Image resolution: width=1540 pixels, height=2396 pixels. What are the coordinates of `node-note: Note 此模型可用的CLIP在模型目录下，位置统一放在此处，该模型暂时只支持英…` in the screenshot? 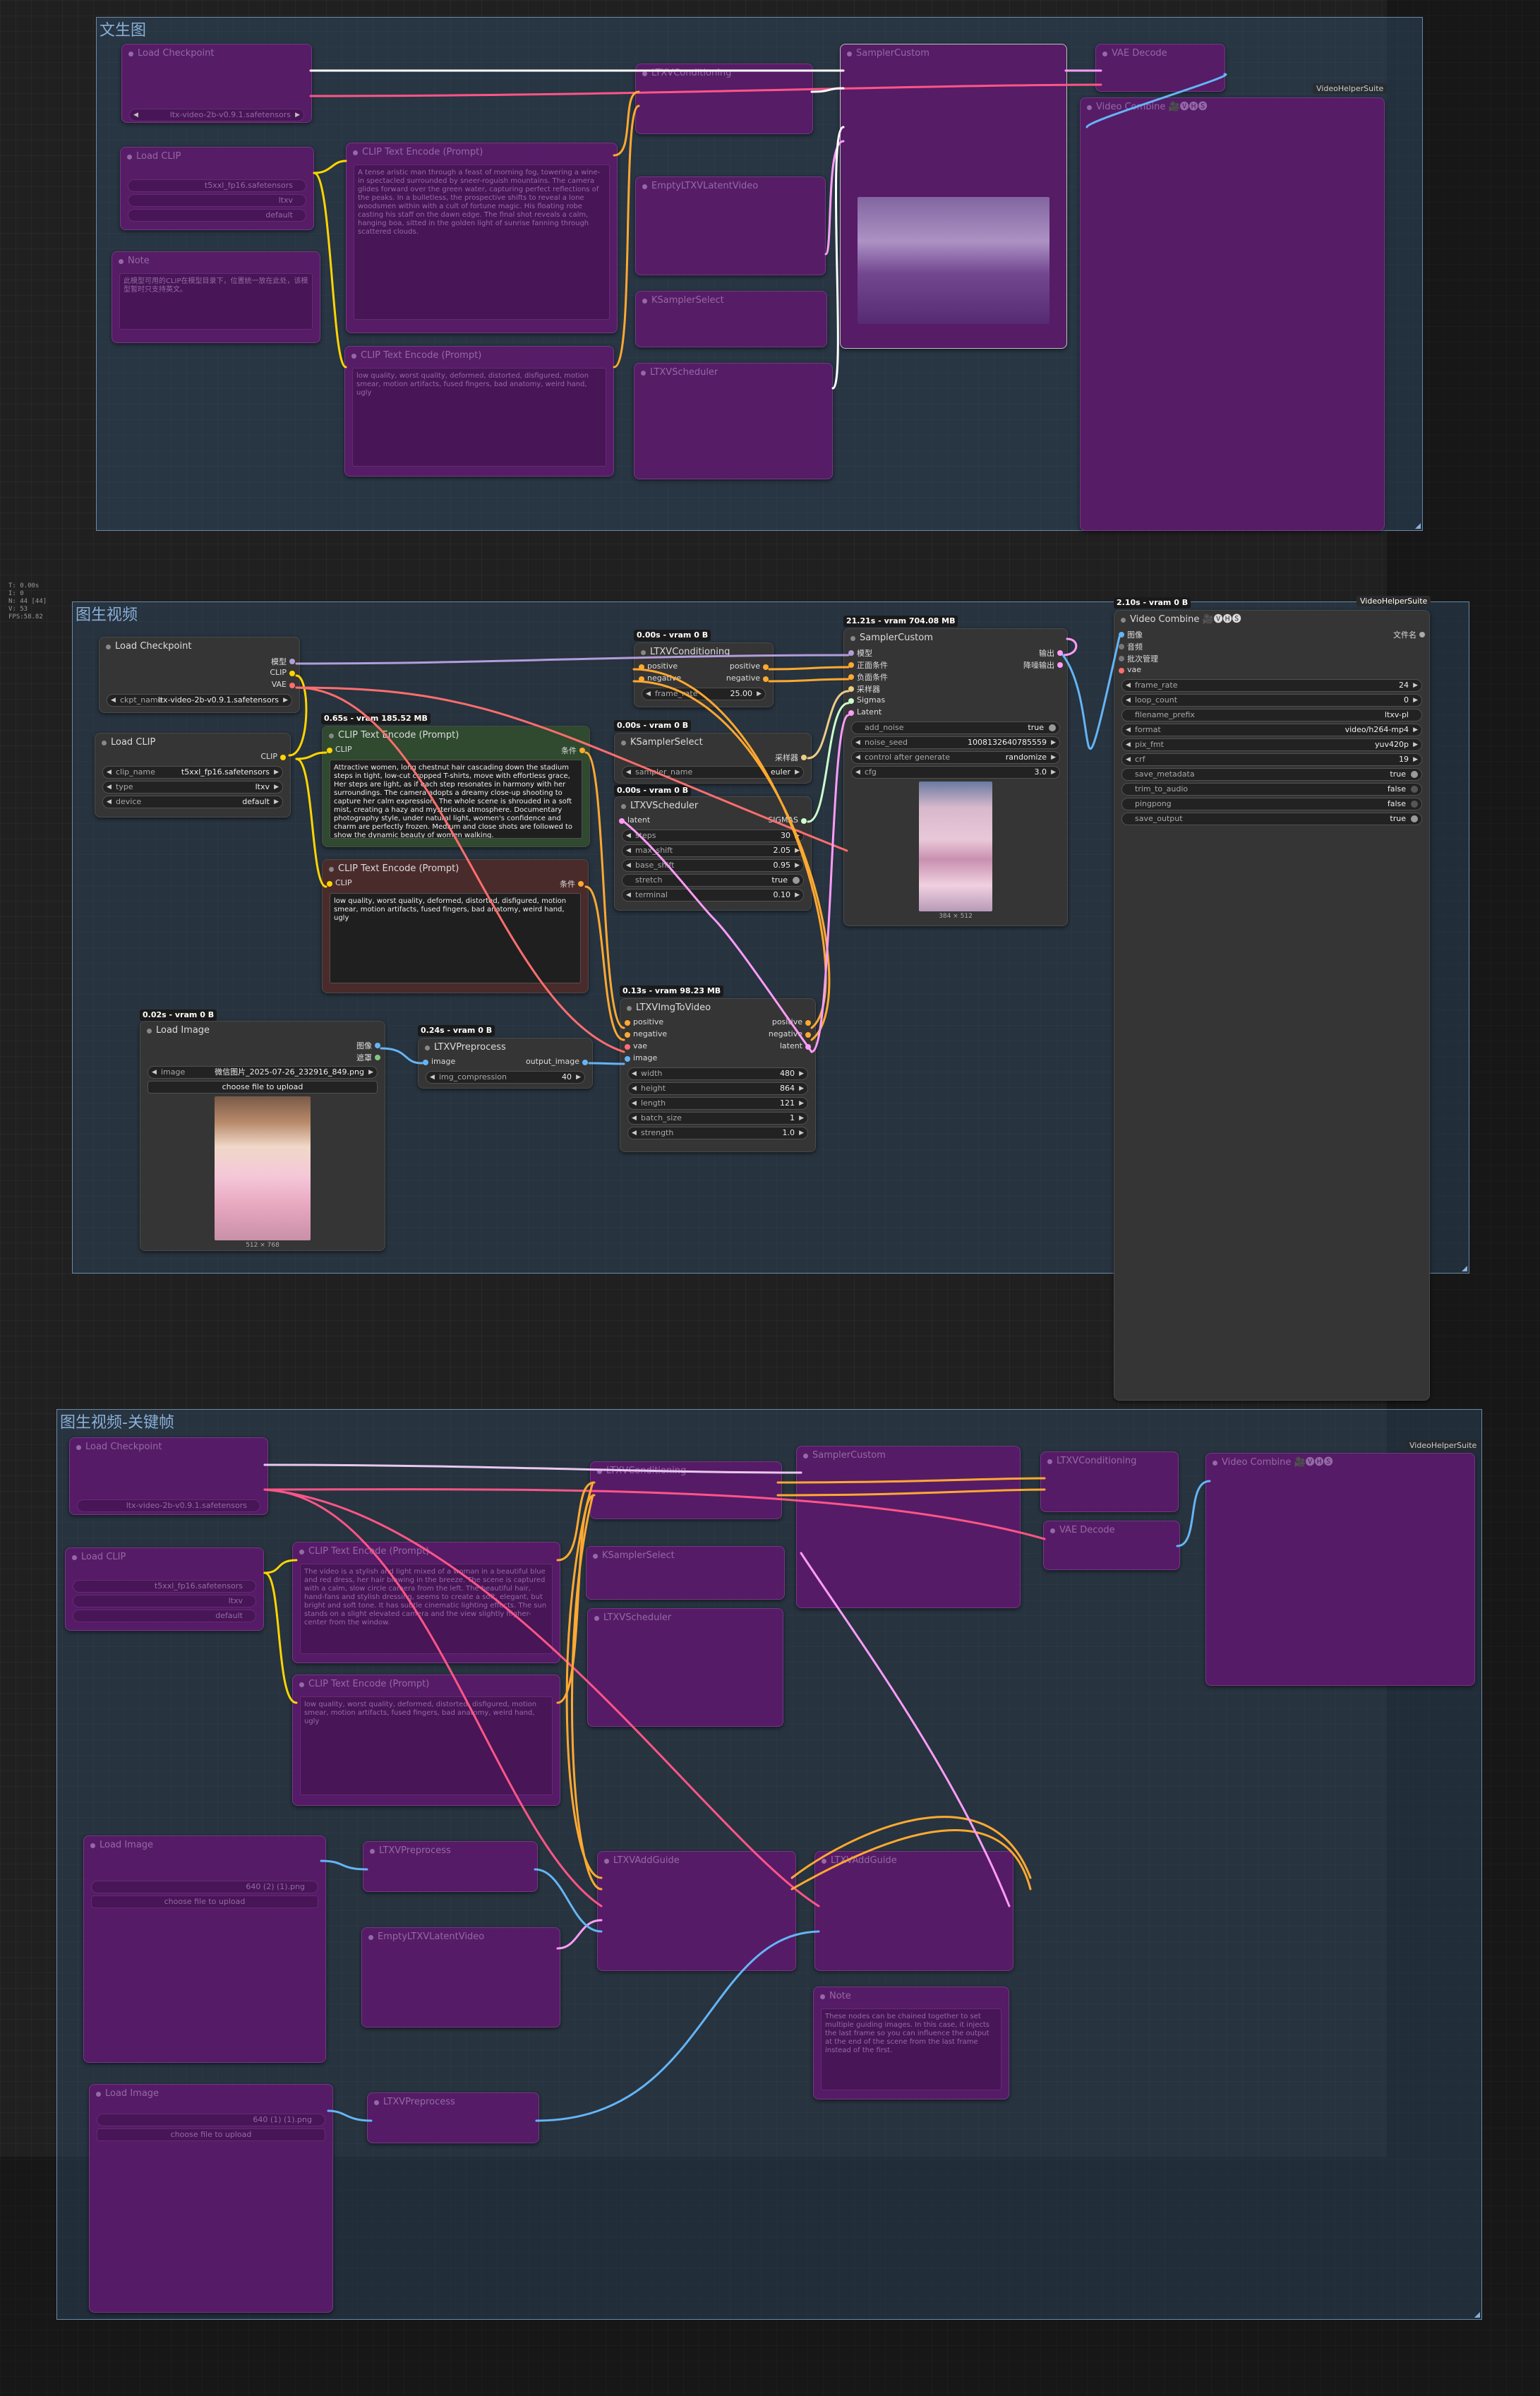 It's located at (216, 297).